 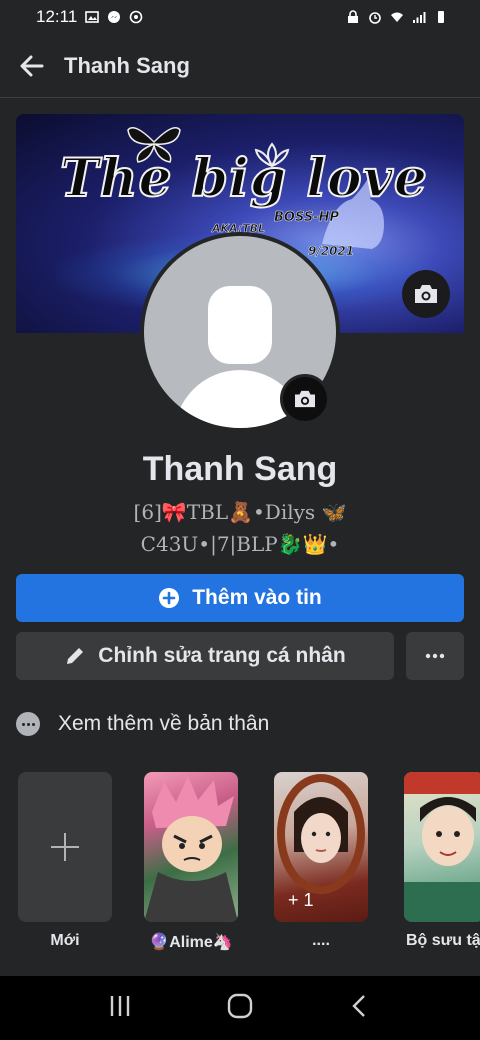 What do you see at coordinates (397, 17) in the screenshot?
I see `wifi-icon` at bounding box center [397, 17].